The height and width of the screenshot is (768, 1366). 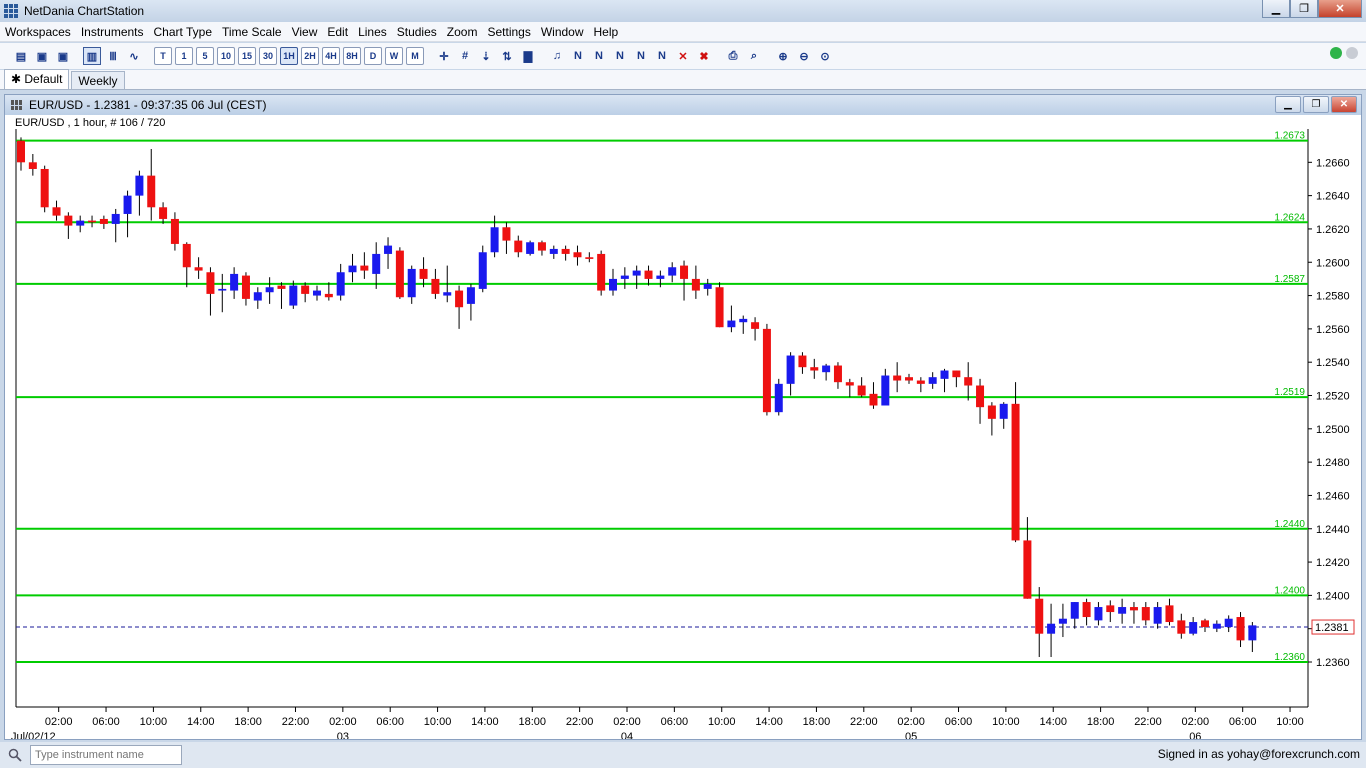 What do you see at coordinates (1340, 9) in the screenshot?
I see `close-button: ✕` at bounding box center [1340, 9].